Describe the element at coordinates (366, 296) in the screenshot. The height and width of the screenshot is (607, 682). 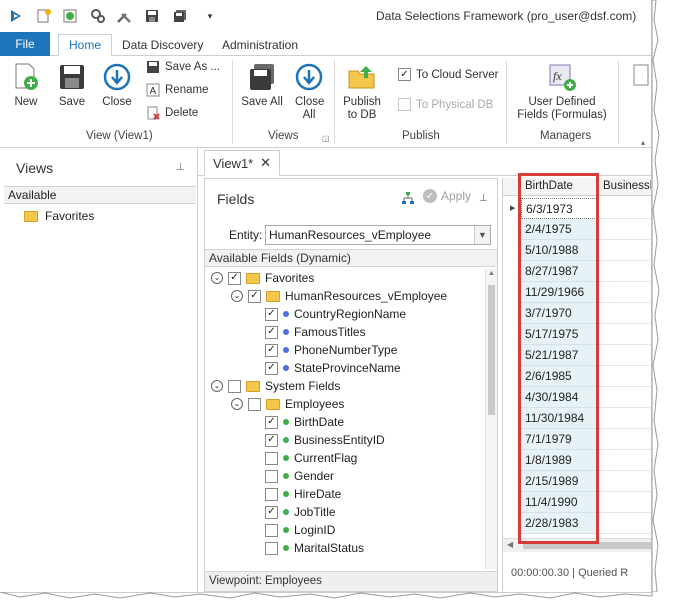
I see `tree-item-label: HumanResources_vEmployee` at that location.